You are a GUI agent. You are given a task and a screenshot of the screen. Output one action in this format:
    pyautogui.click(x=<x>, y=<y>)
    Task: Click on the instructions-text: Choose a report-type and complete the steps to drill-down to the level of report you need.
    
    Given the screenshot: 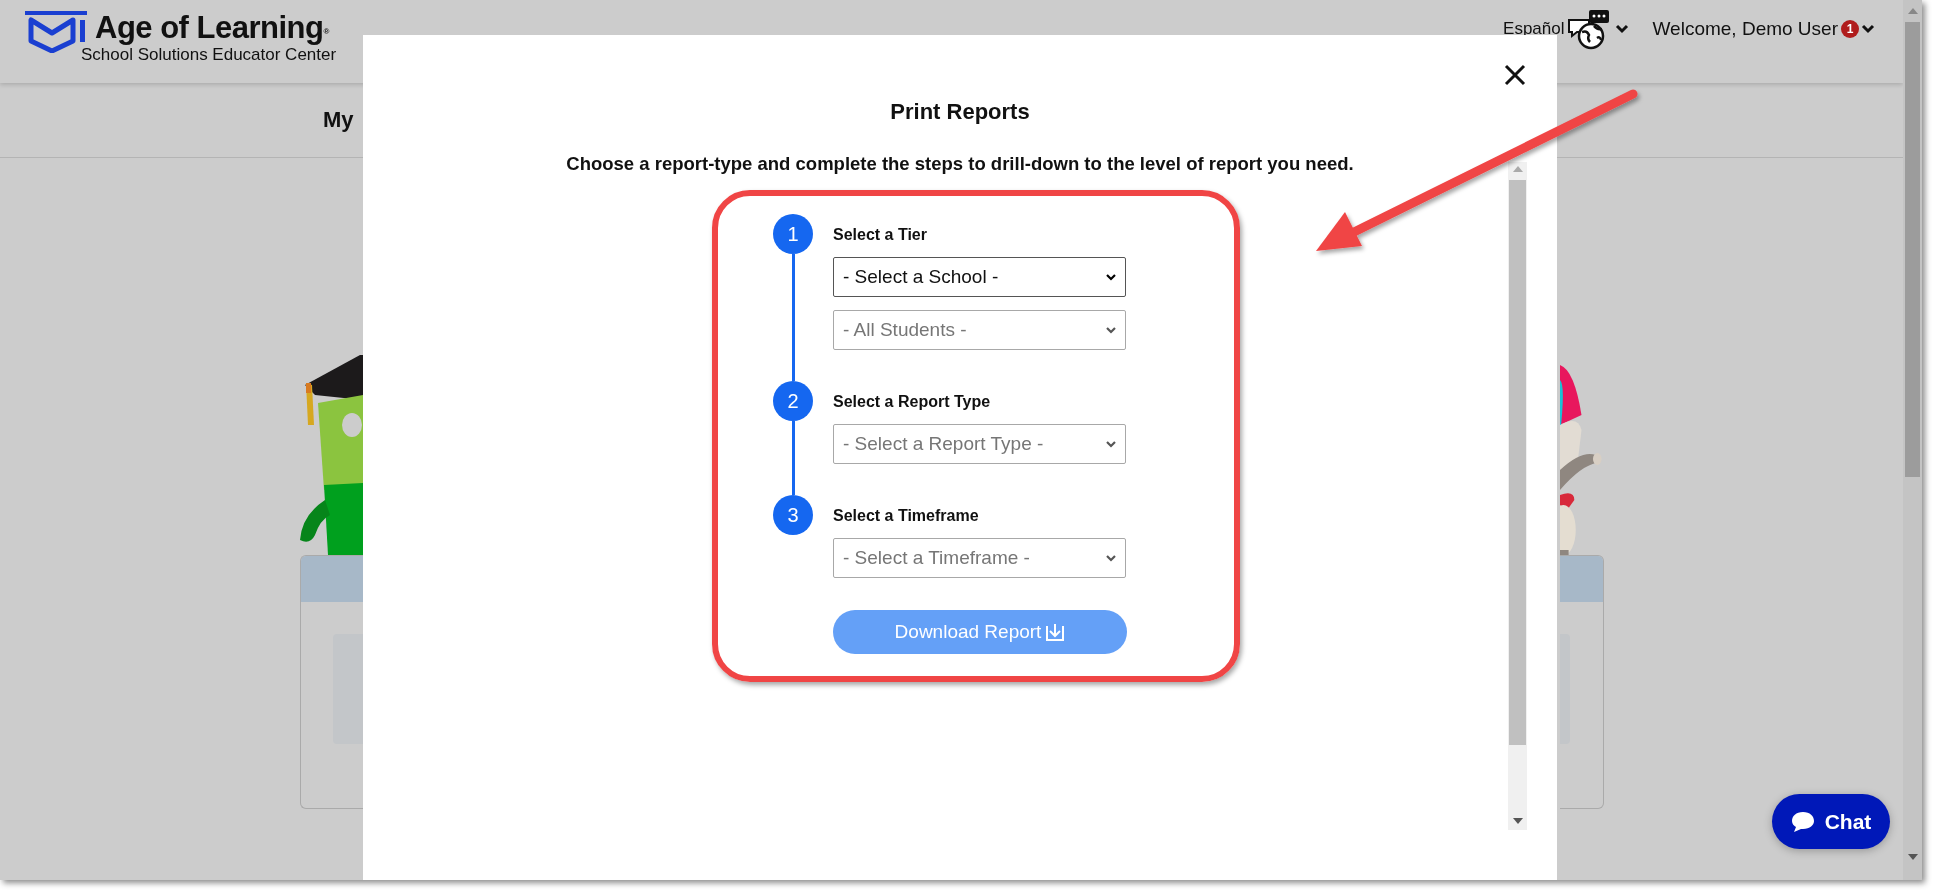 What is the action you would take?
    pyautogui.click(x=960, y=164)
    